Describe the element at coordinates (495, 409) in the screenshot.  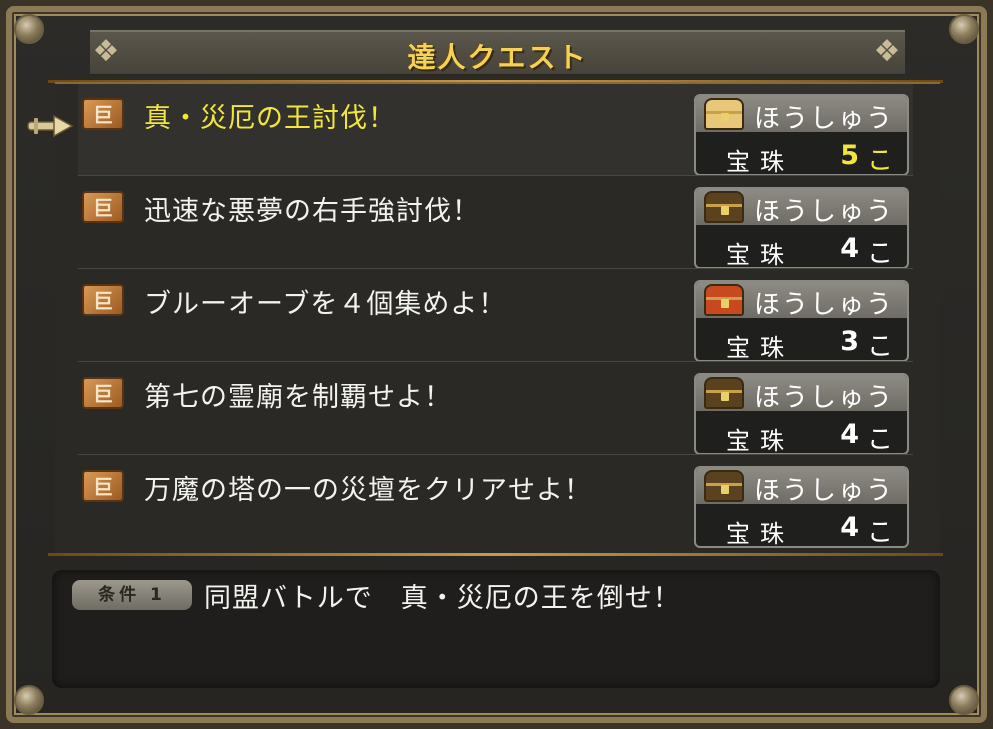
I see `quest-row: 巨第七の霊廟を制覇せよ！ ほうしゅう宝珠 4 こ` at that location.